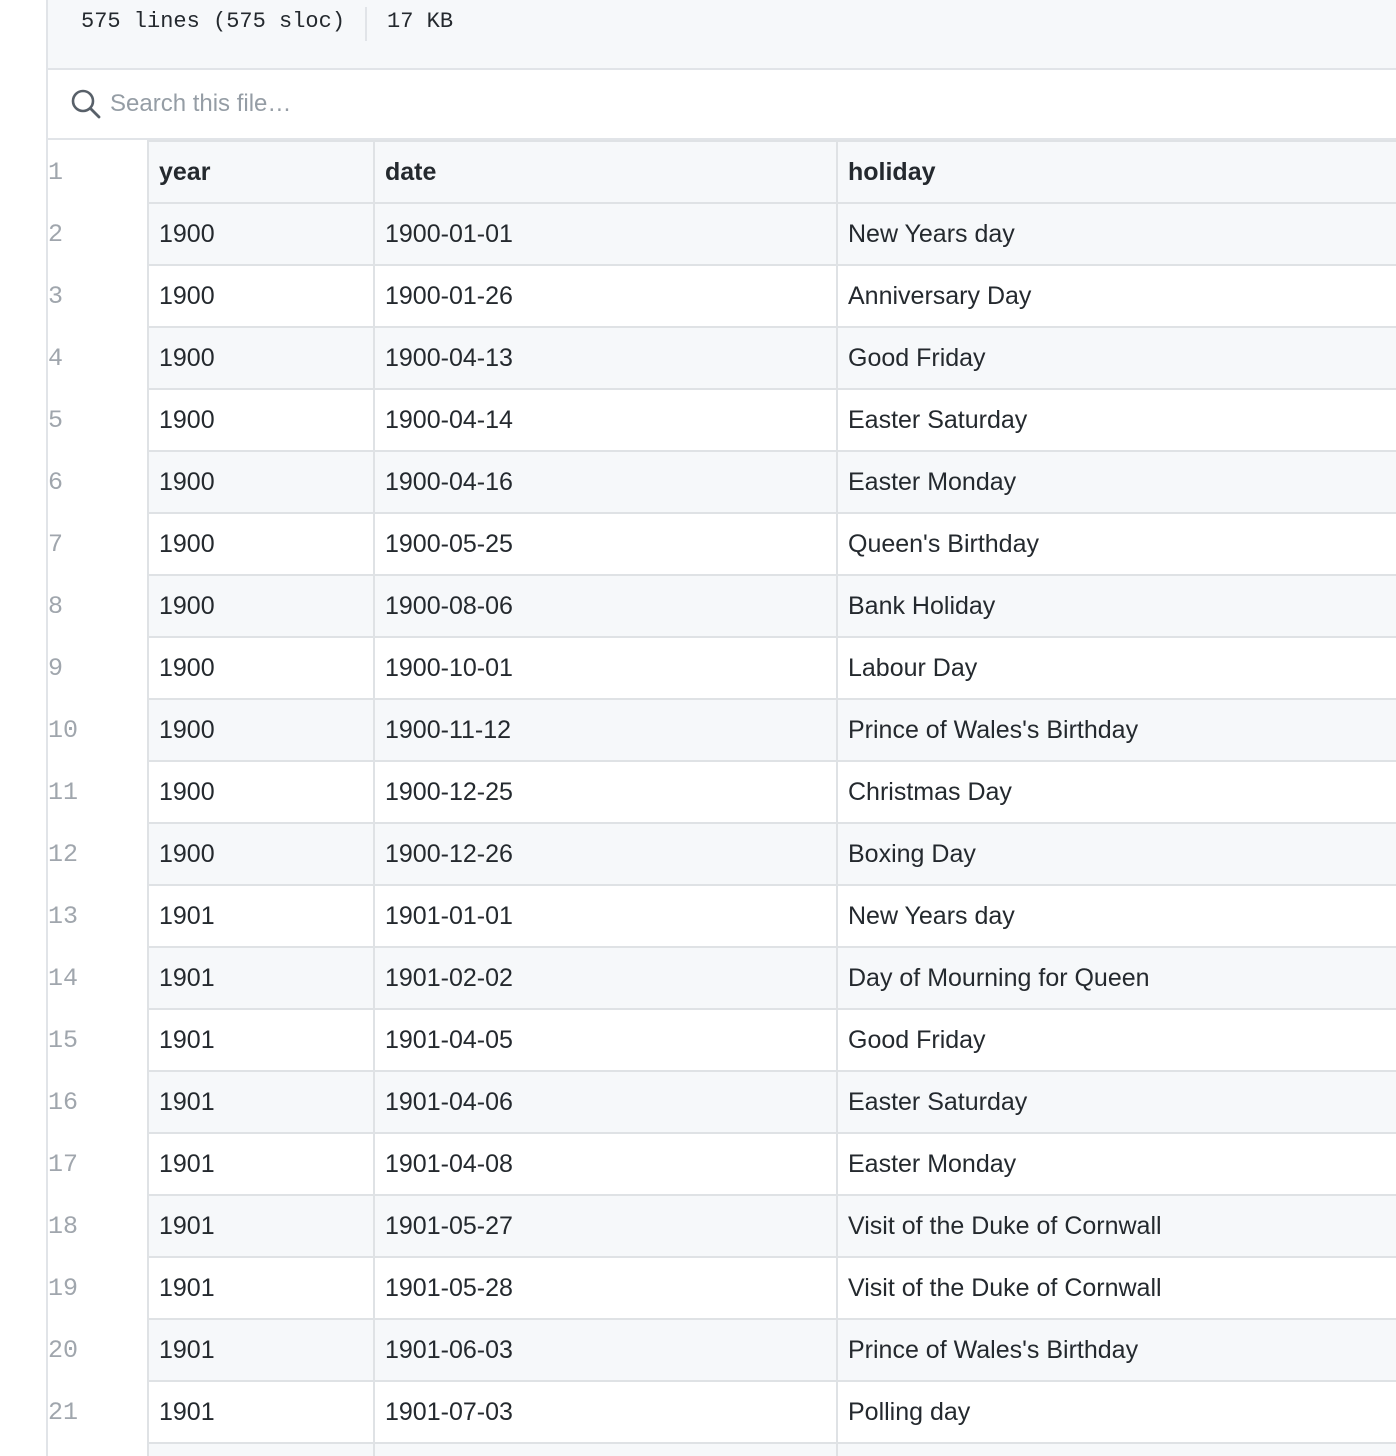 This screenshot has width=1396, height=1456. Describe the element at coordinates (722, 35) in the screenshot. I see `file-info-bar: 575 lines (575 sloc) 17 KB` at that location.